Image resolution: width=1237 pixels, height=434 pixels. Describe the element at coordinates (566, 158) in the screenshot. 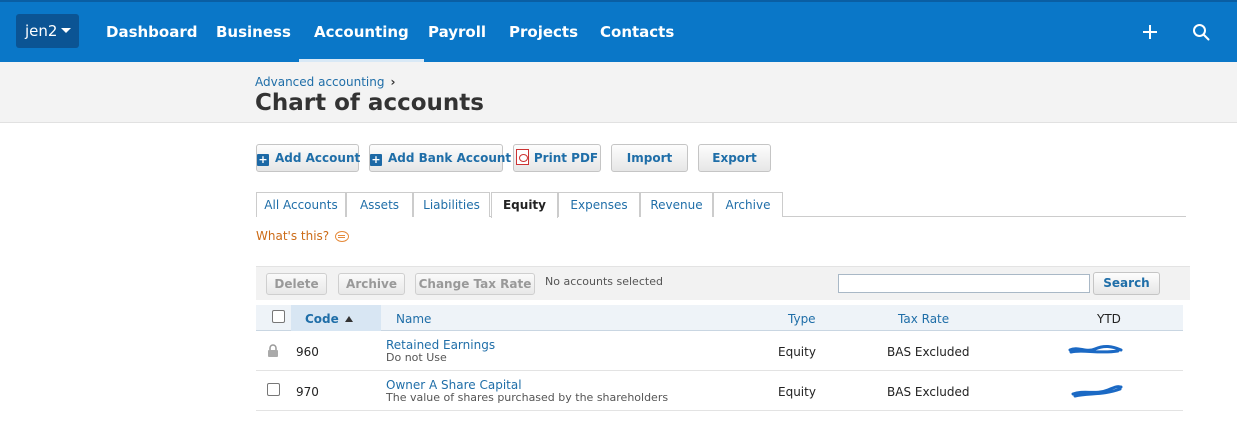

I see `print-pdf-label: Print PDF` at that location.